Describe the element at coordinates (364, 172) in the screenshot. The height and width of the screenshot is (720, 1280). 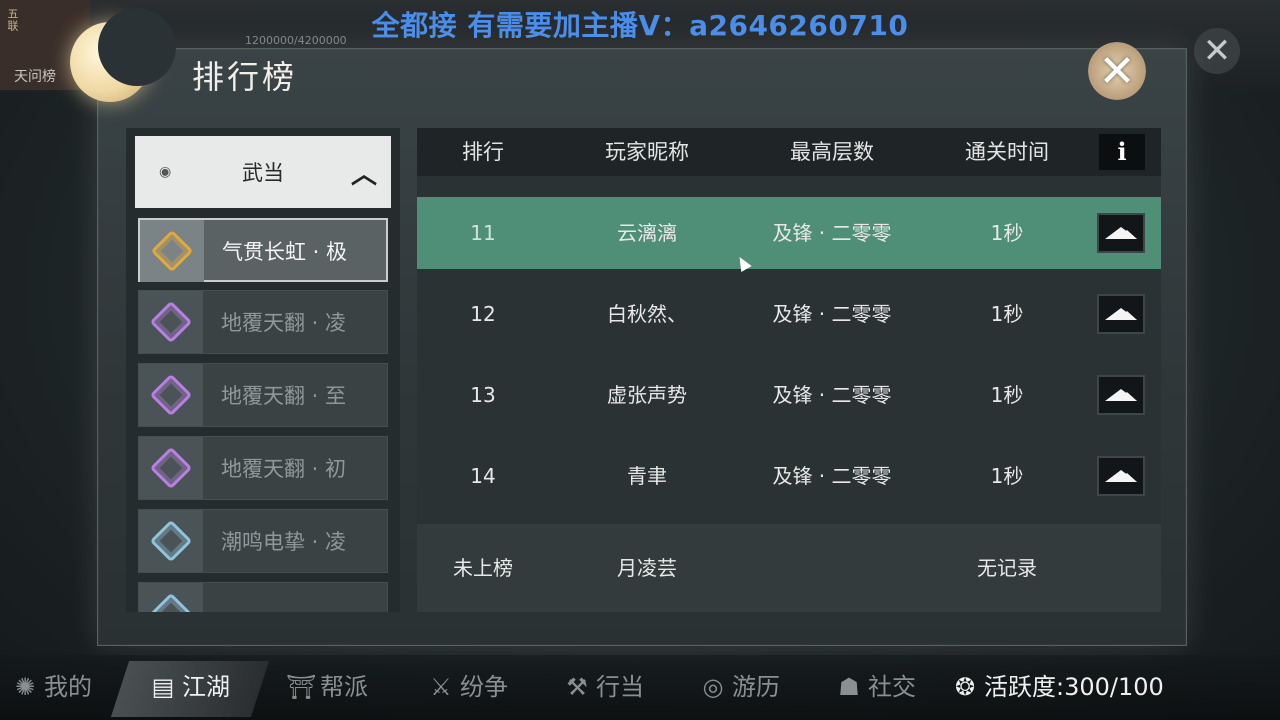
I see `chevron-up-icon: ︿` at that location.